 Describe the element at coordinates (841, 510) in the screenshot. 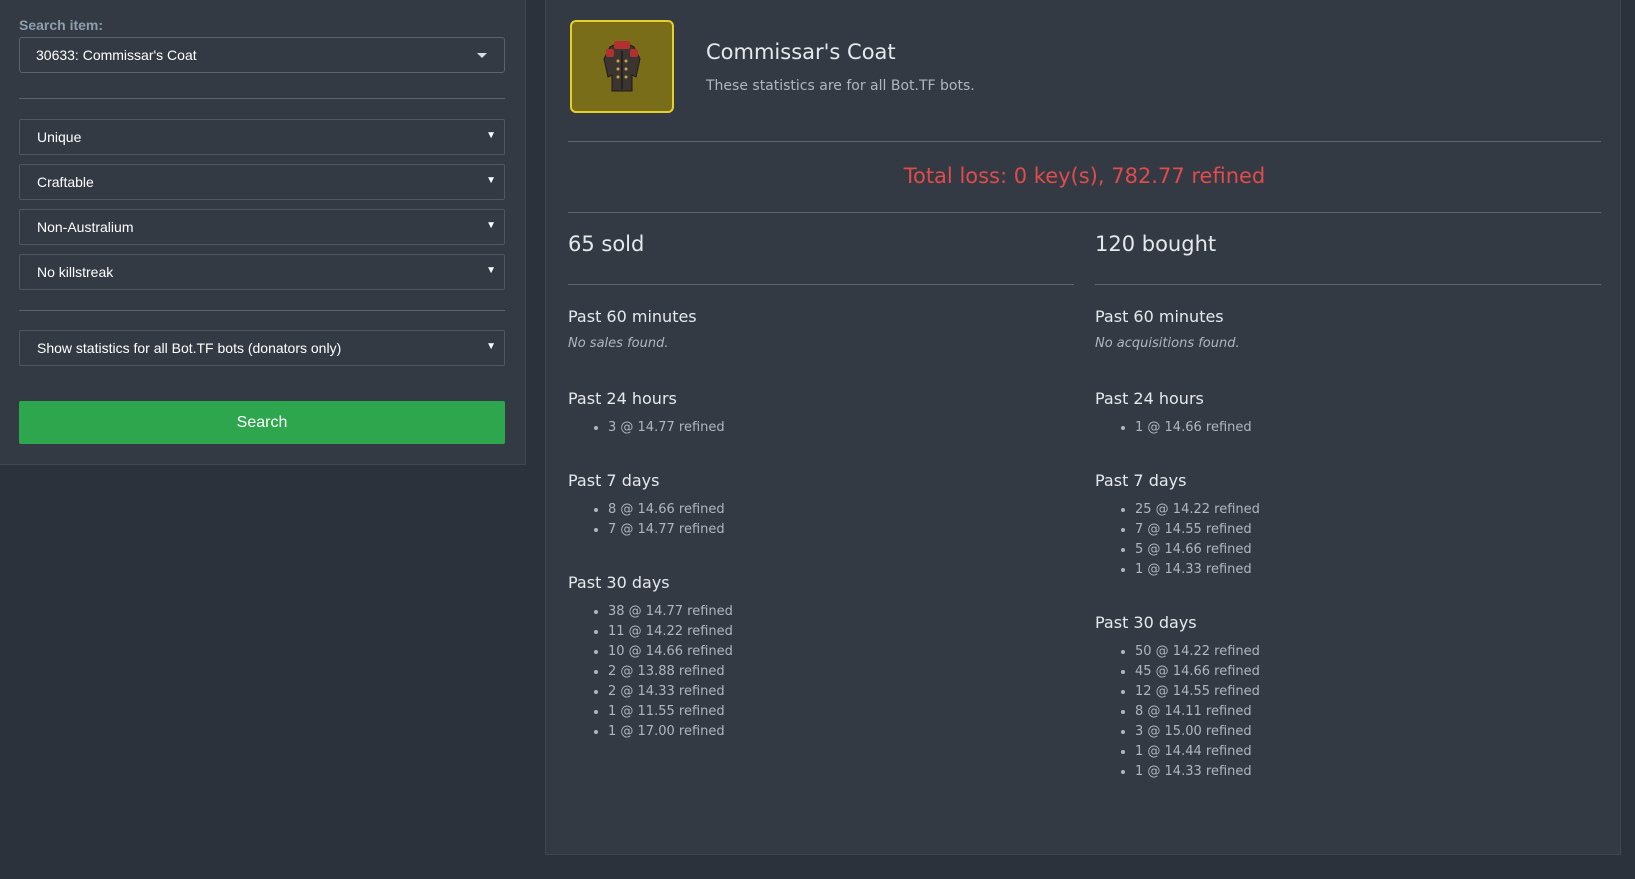

I see `list-item: 8 @ 14.66 refined` at that location.